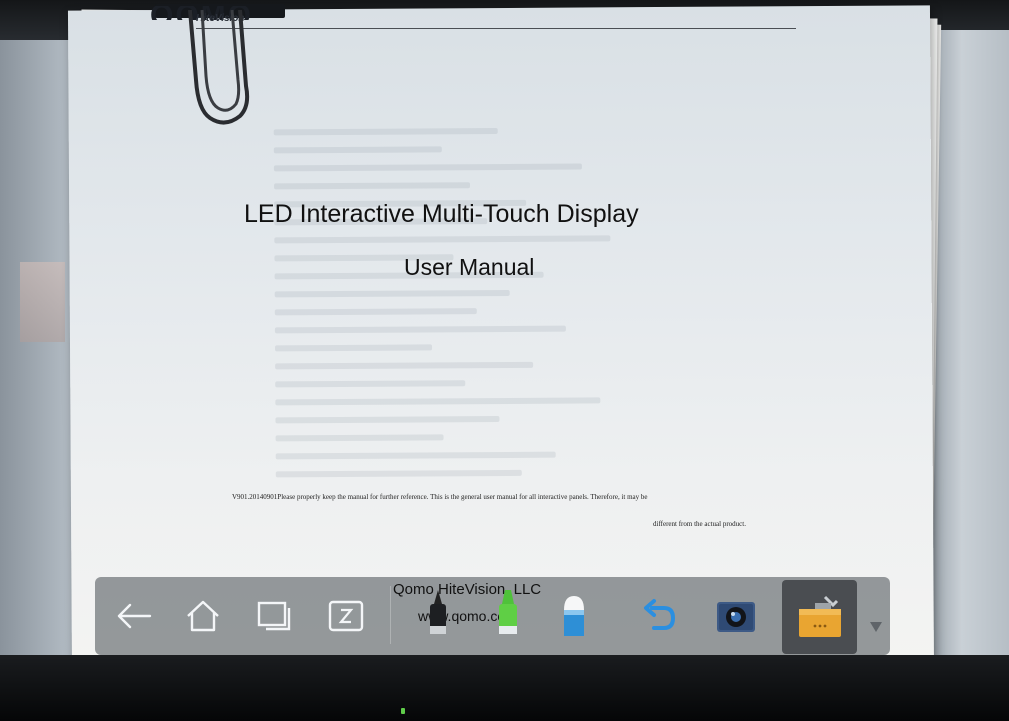 Image resolution: width=1009 pixels, height=721 pixels. I want to click on z-button, so click(346, 616).